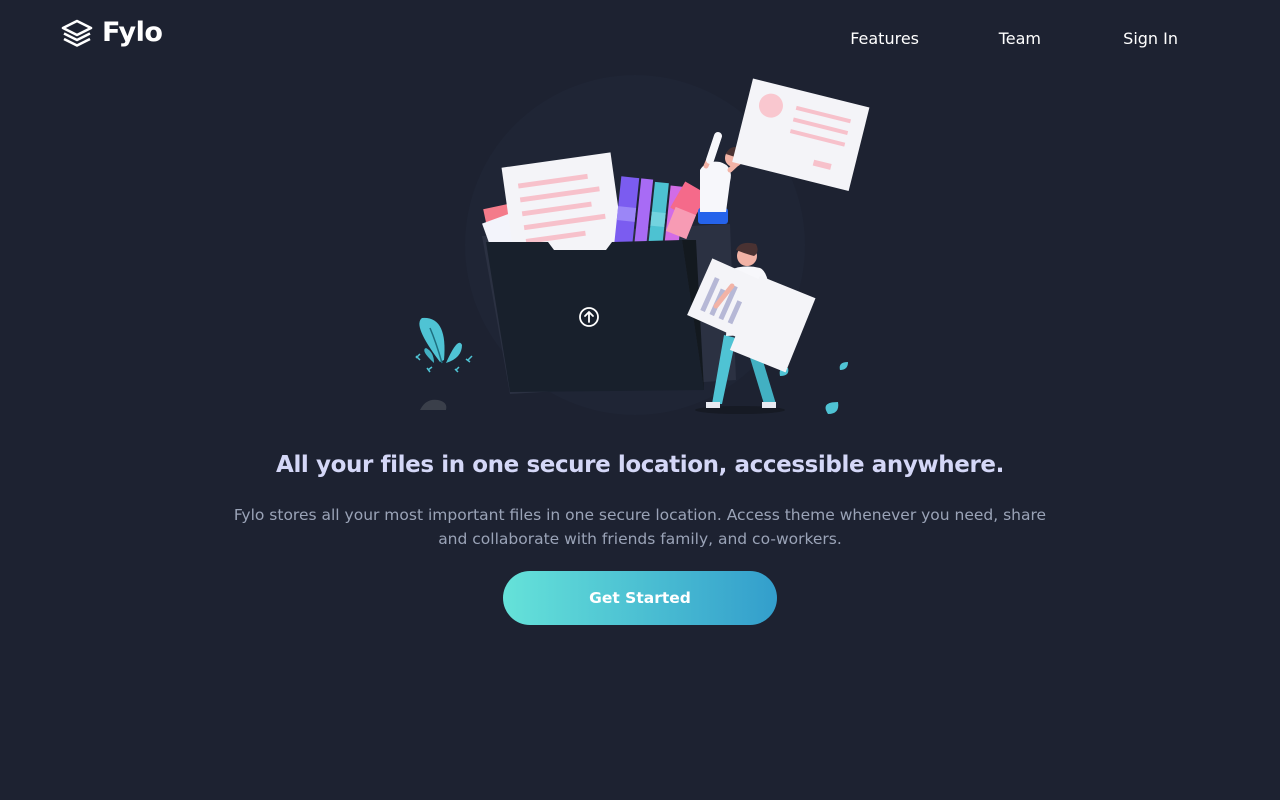 The width and height of the screenshot is (1280, 800). I want to click on brand-logo: Fylo, so click(111, 32).